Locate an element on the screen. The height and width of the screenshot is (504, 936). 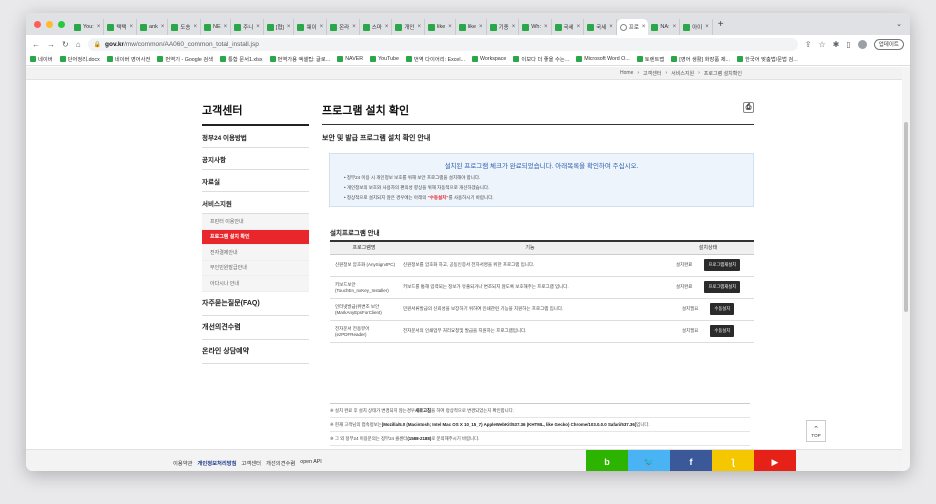
page-scrollbar is located at coordinates (906, 269).